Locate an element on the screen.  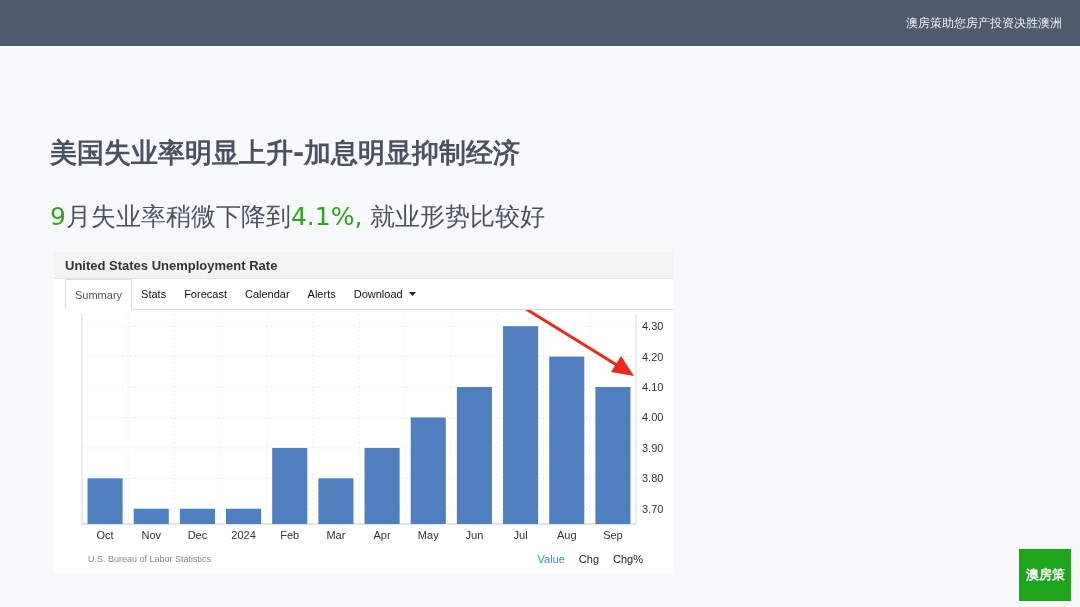
slide-subtitle: 9月失业率稍微下降到4.1%, 就业形势比较好 is located at coordinates (298, 217).